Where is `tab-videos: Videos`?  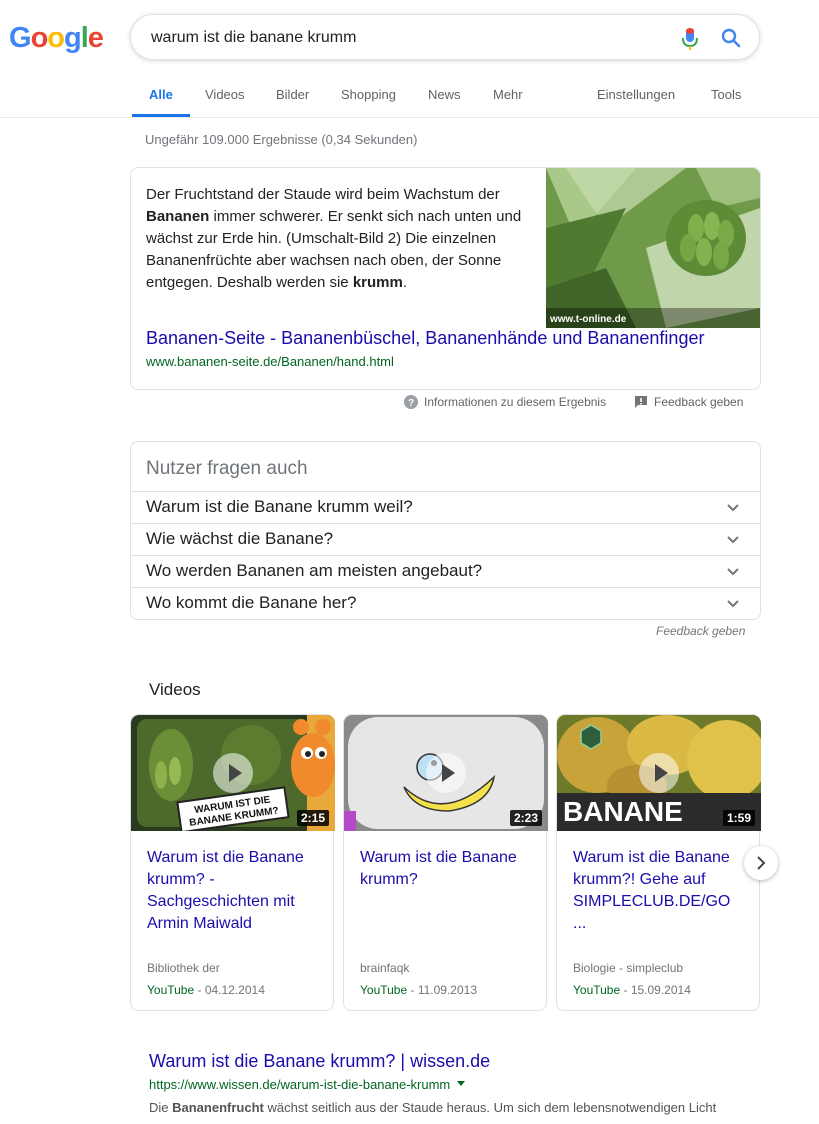
tab-videos: Videos is located at coordinates (225, 94).